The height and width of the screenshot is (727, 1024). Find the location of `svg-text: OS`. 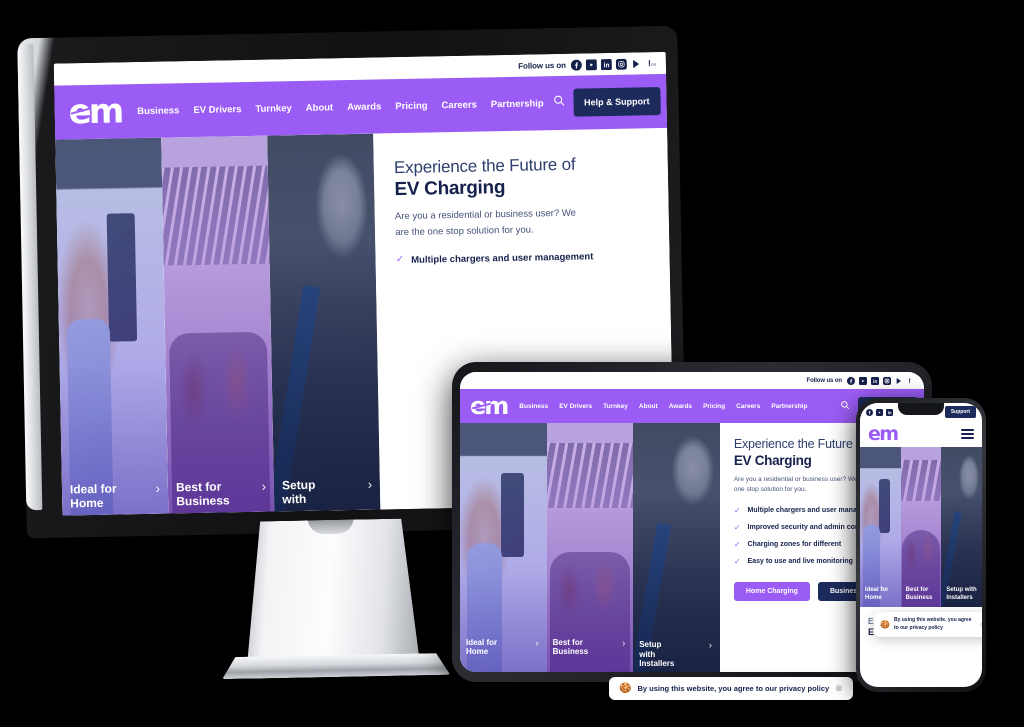

svg-text: OS is located at coordinates (654, 64).